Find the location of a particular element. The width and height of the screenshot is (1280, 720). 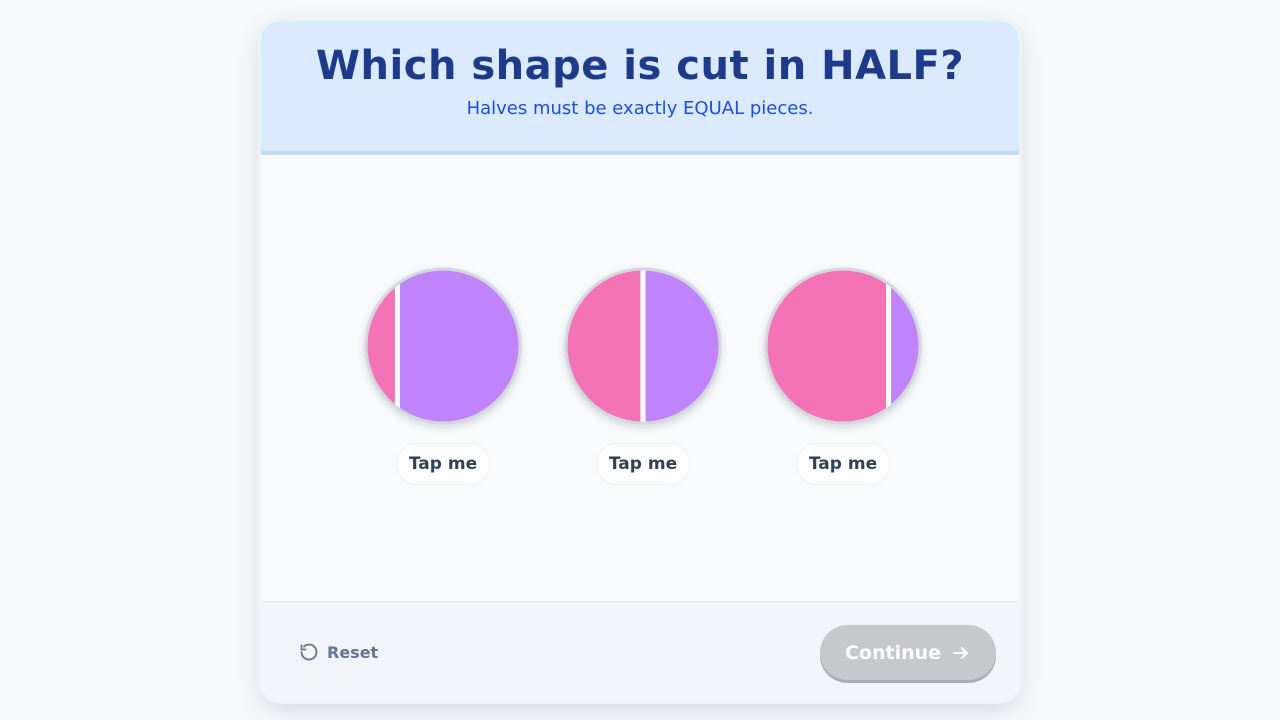

question-subtitle: Halves must be exactly EQUAL pieces. is located at coordinates (640, 108).